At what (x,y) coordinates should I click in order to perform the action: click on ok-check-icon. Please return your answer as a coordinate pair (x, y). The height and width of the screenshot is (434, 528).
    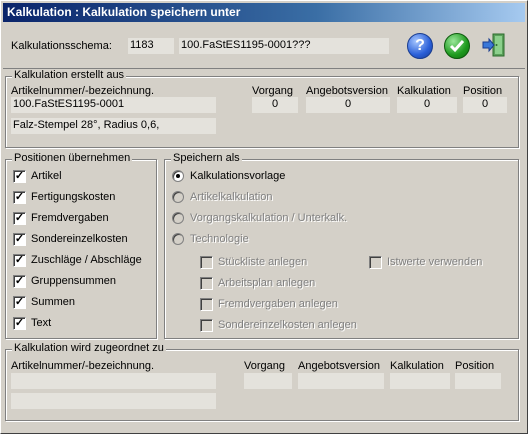
    Looking at the image, I should click on (457, 46).